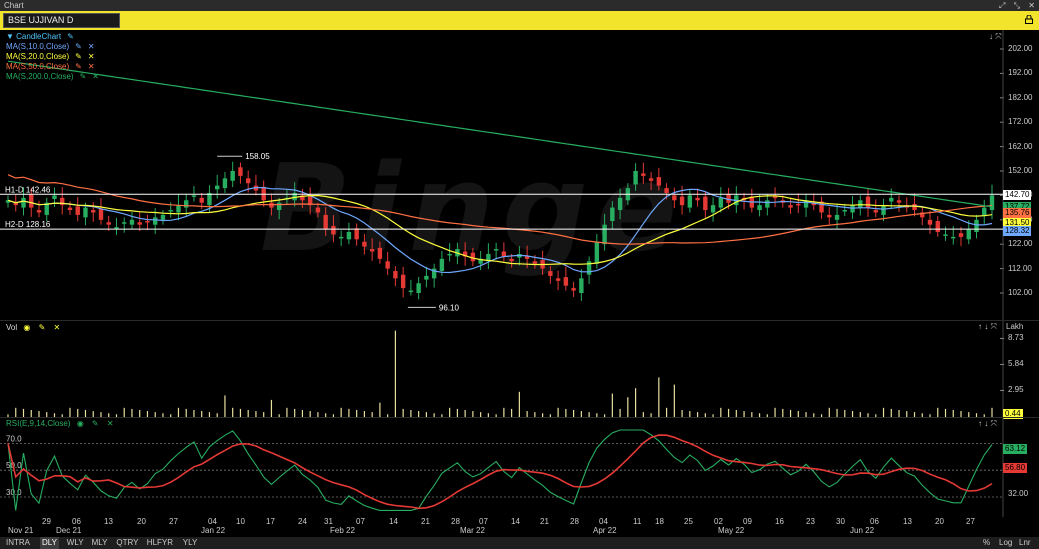  What do you see at coordinates (1016, 338) in the screenshot?
I see `vol-y-tick: 8.73` at bounding box center [1016, 338].